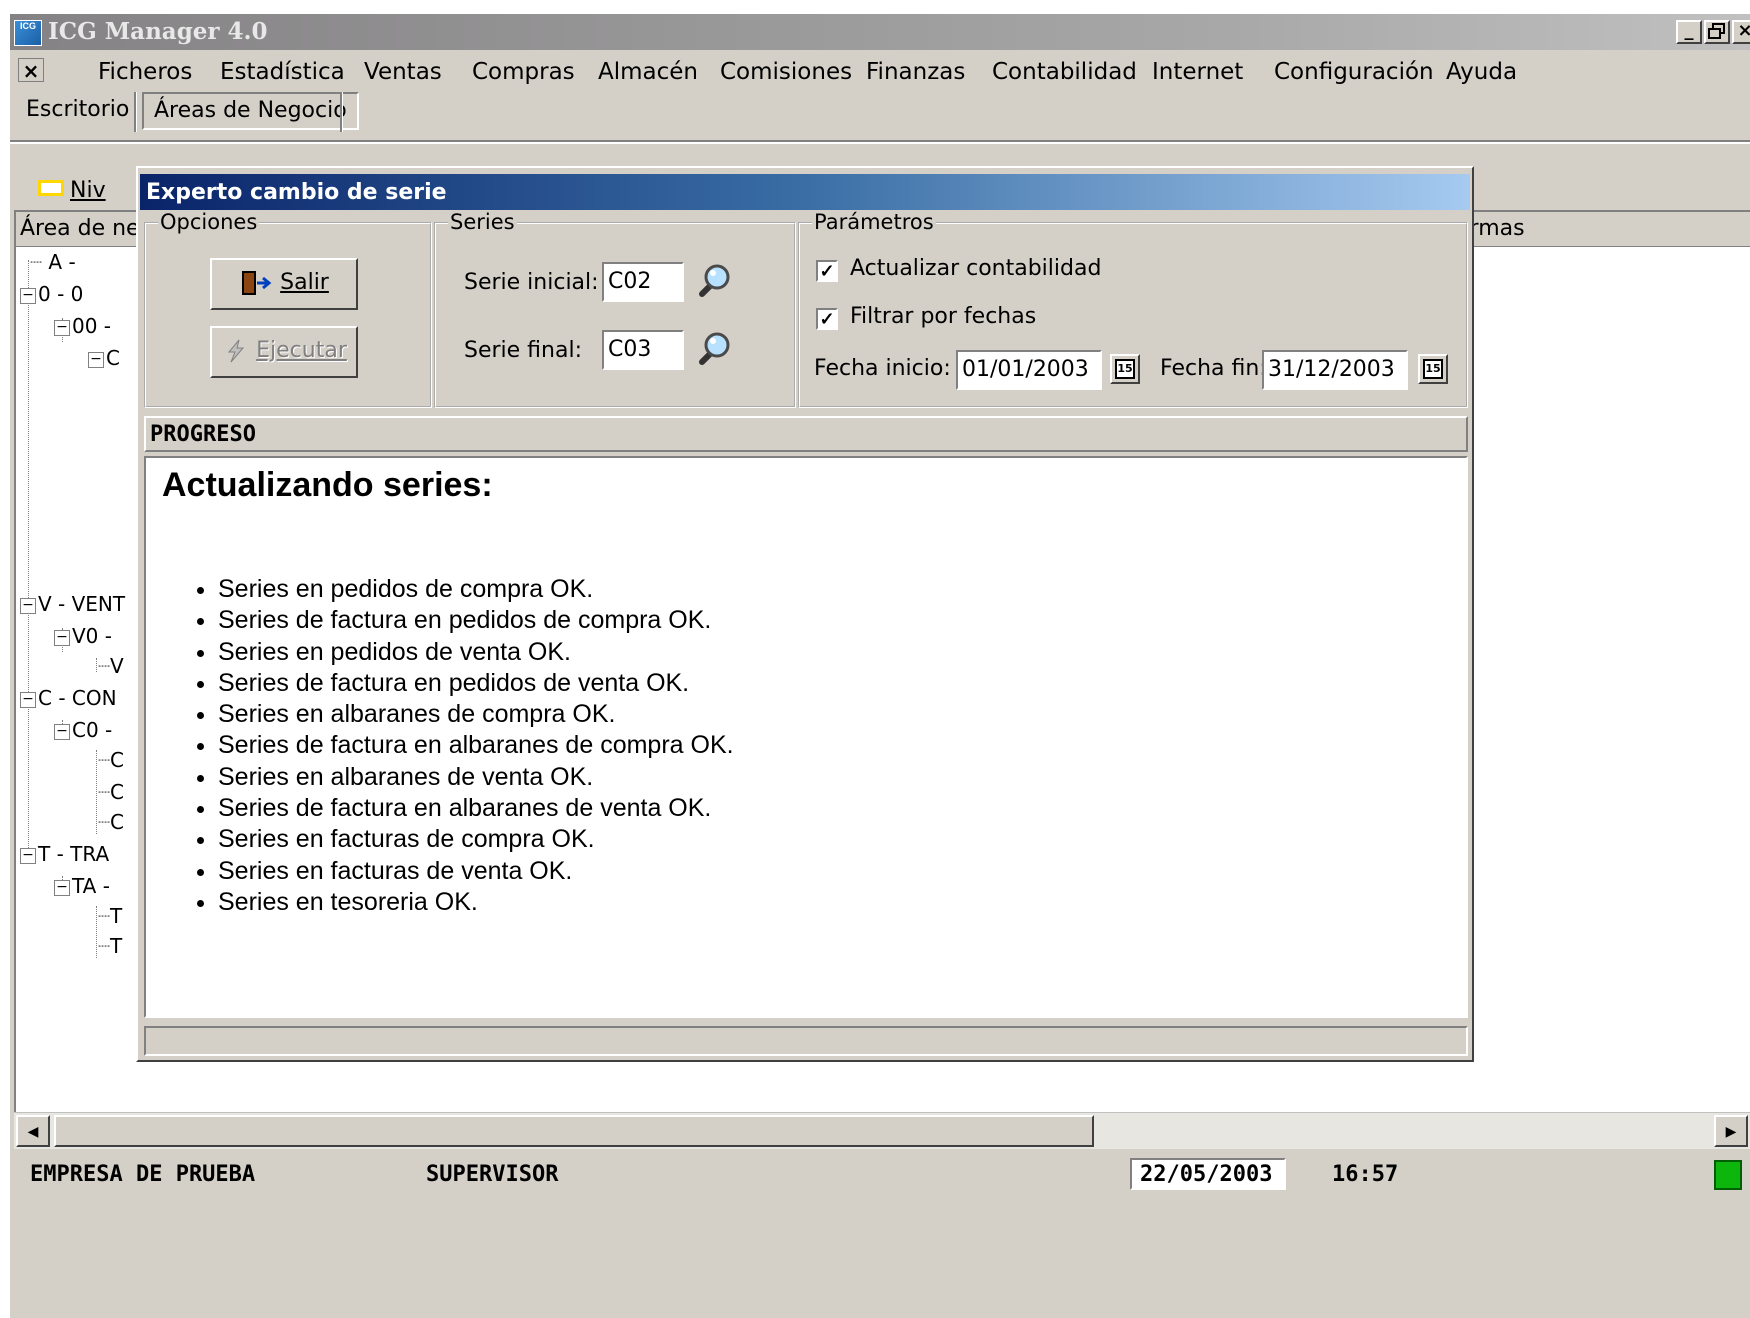 This screenshot has width=1750, height=1318. What do you see at coordinates (1197, 72) in the screenshot?
I see `menu-internet: Internet` at bounding box center [1197, 72].